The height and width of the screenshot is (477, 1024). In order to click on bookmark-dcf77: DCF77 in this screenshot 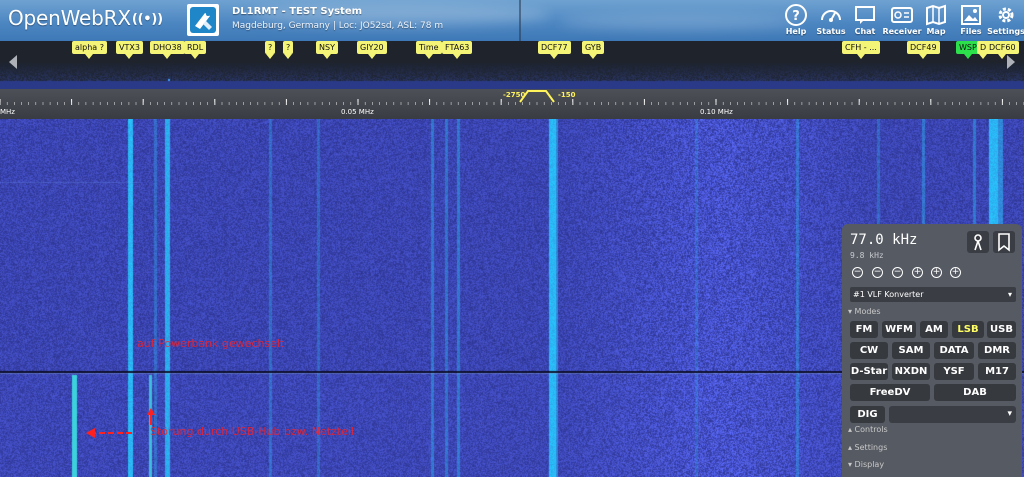, I will do `click(554, 50)`.